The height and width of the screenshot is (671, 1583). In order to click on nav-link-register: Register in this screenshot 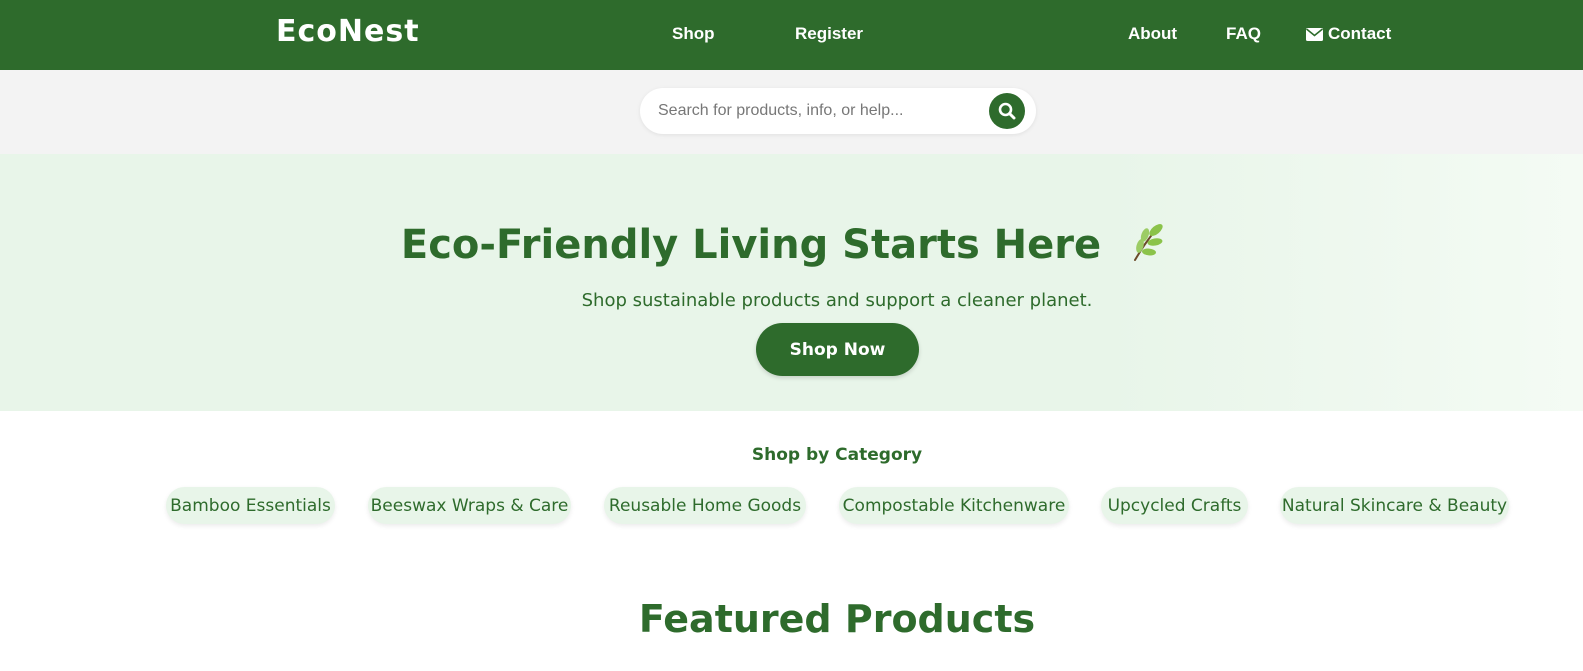, I will do `click(829, 34)`.